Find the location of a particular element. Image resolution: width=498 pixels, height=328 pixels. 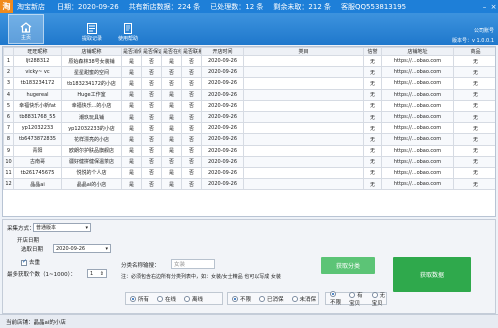

contact-text: 客服QQ553813195 is located at coordinates (374, 6).